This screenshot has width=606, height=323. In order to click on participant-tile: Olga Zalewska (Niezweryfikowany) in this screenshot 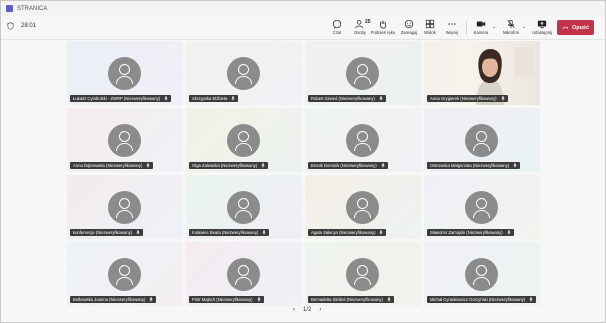, I will do `click(244, 140)`.